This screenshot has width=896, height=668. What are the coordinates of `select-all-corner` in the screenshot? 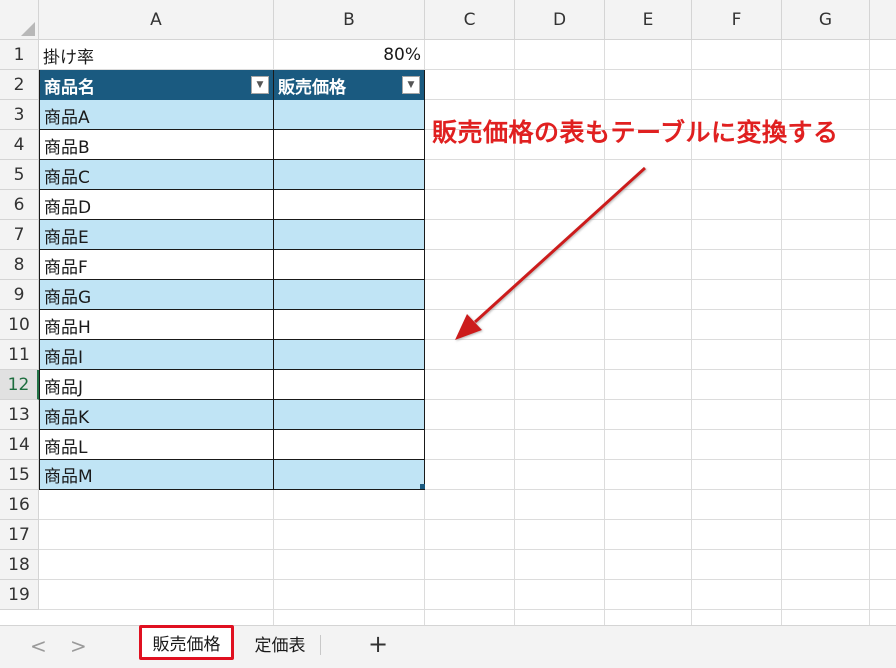 It's located at (19, 20).